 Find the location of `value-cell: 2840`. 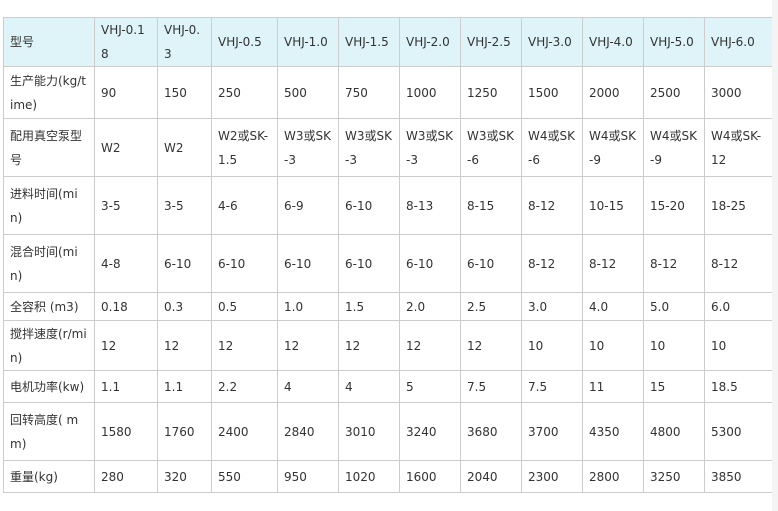

value-cell: 2840 is located at coordinates (308, 431).